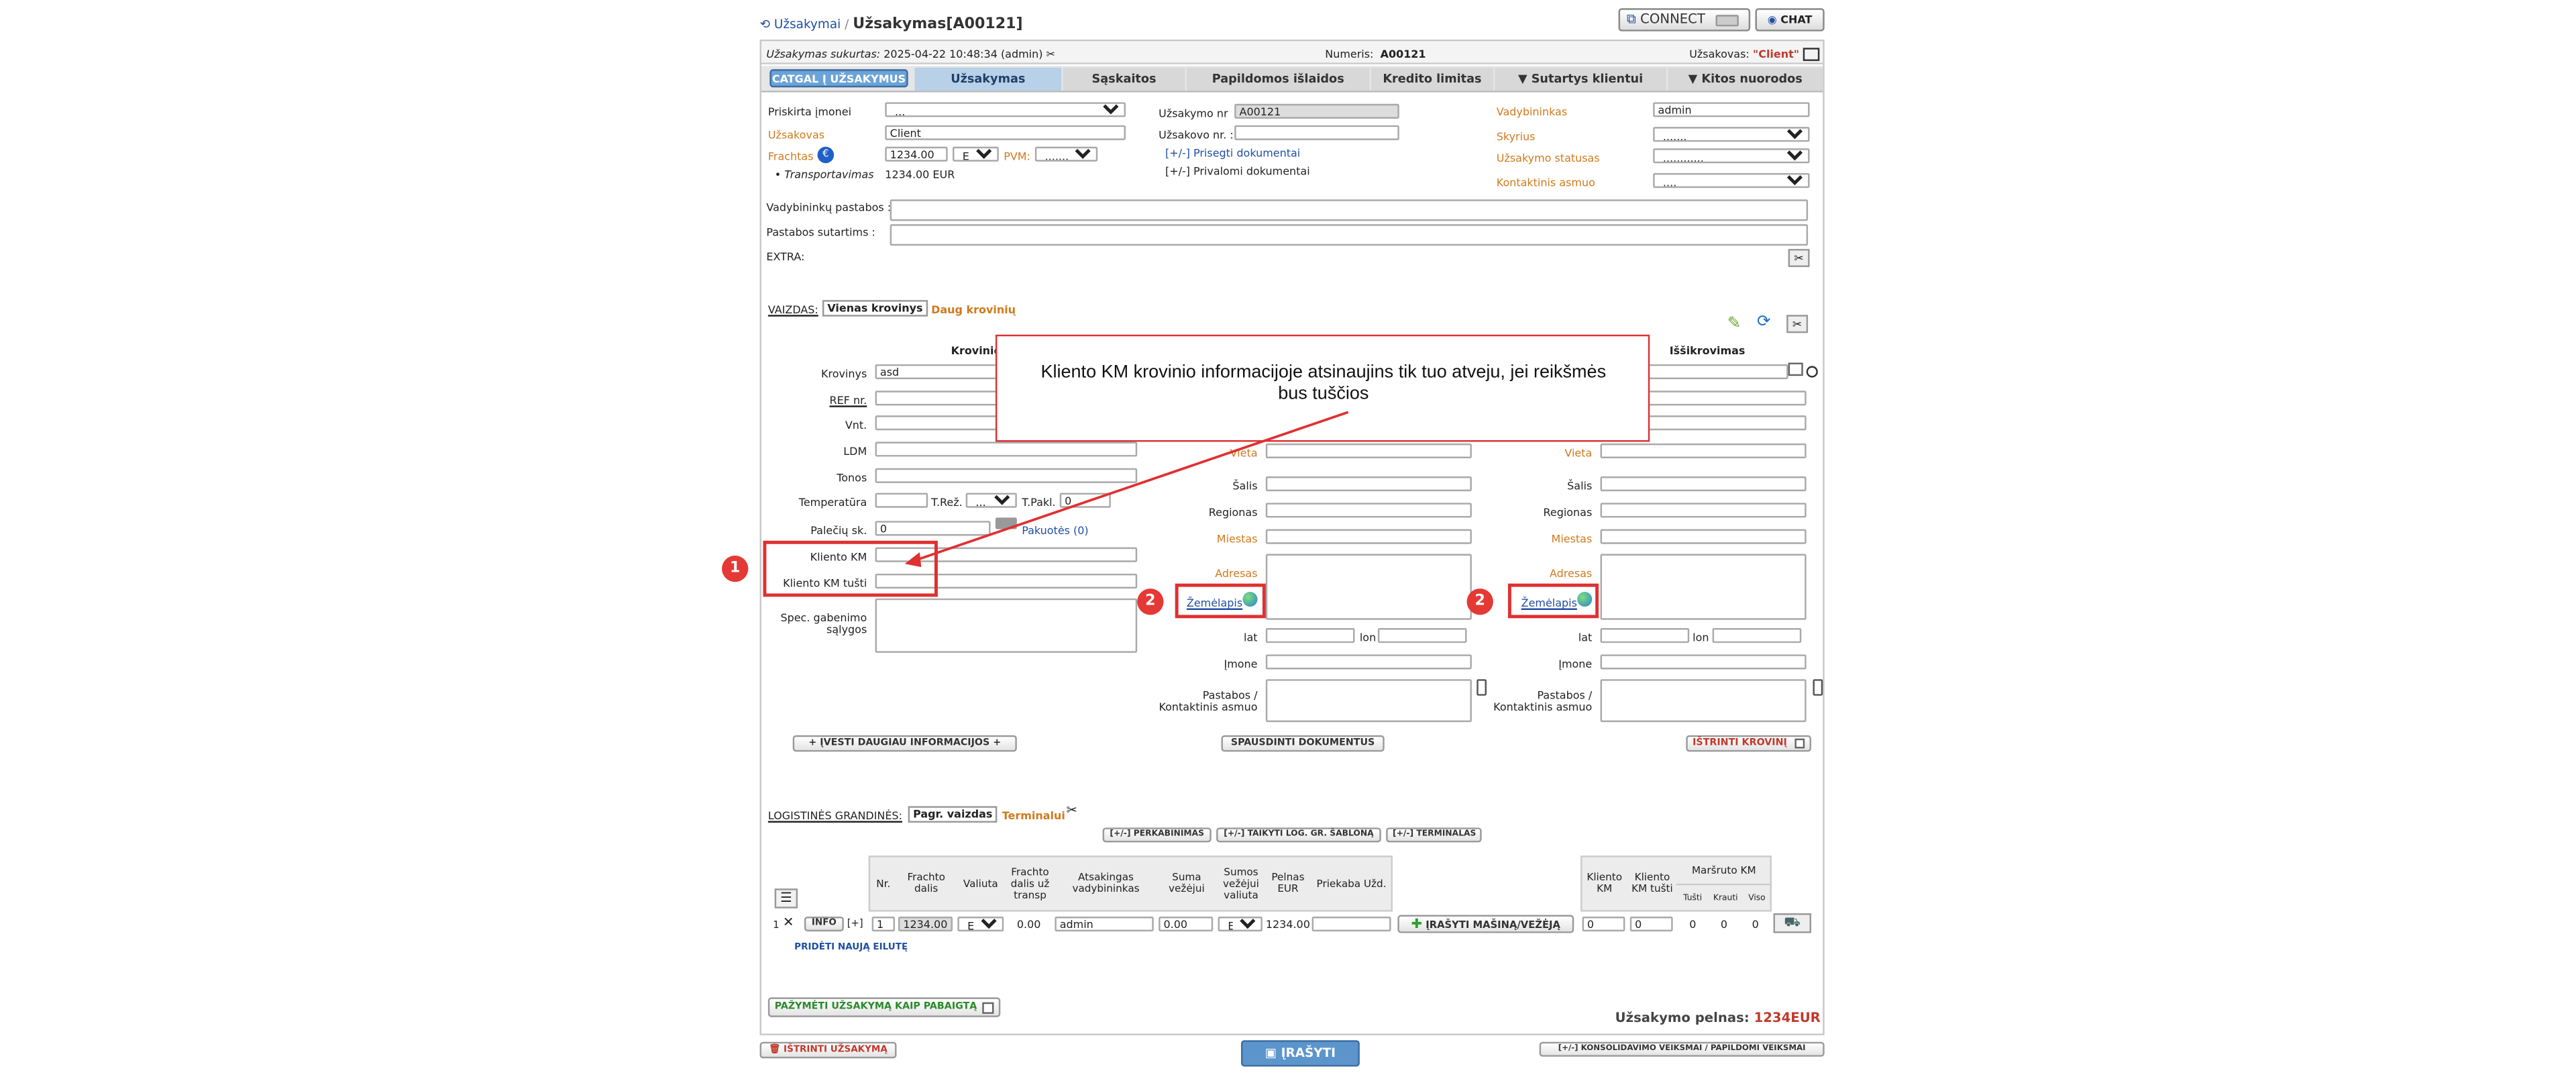  What do you see at coordinates (786, 898) in the screenshot?
I see `menu-icon: ☰` at bounding box center [786, 898].